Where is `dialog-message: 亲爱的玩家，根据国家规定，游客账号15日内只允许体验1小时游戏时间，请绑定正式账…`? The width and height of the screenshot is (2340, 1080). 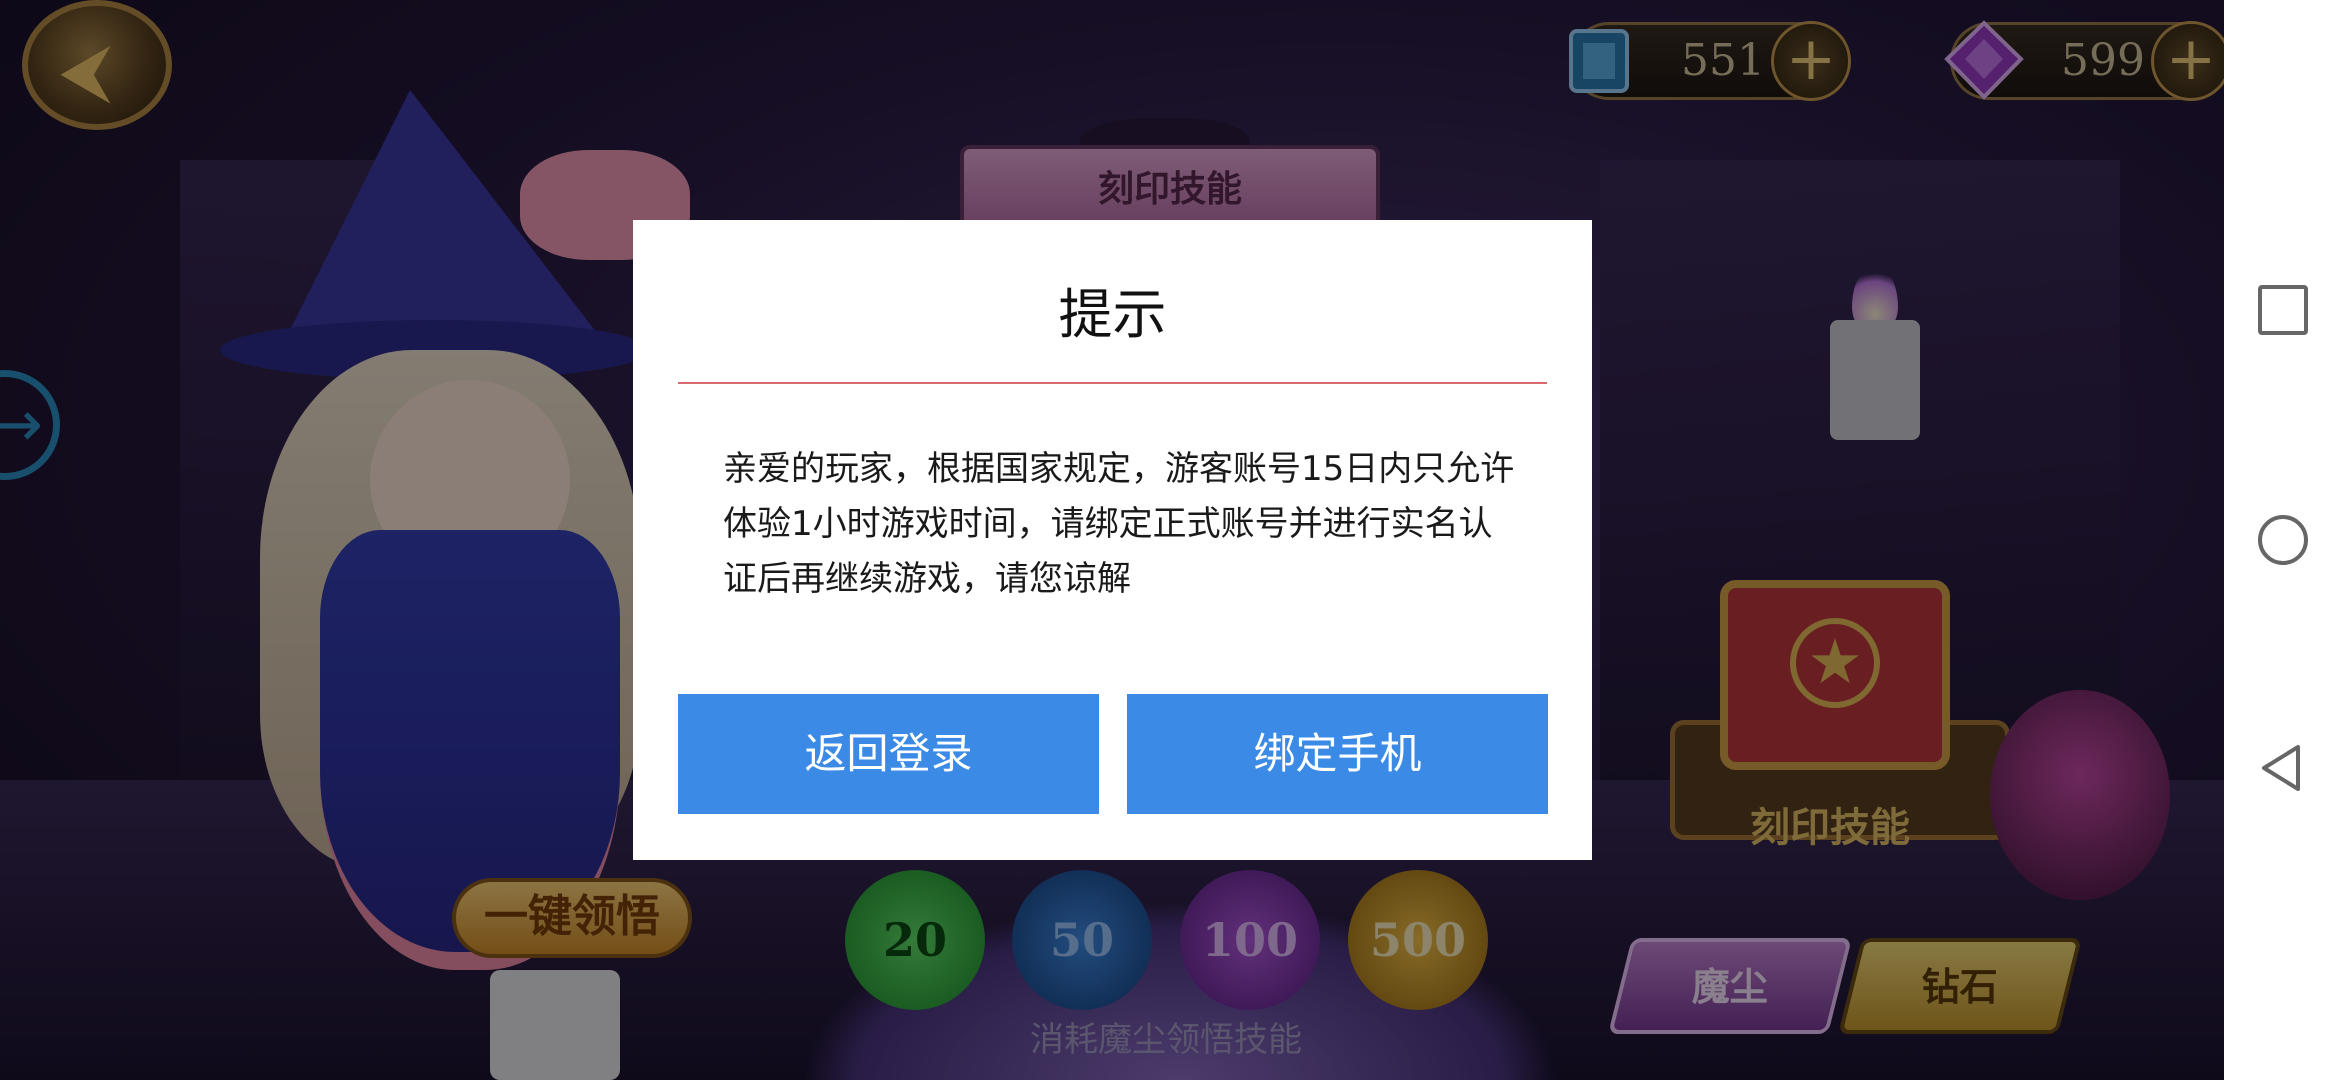
dialog-message: 亲爱的玩家，根据国家规定，游客账号15日内只允许体验1小时游戏时间，请绑定正式账… is located at coordinates (1119, 524).